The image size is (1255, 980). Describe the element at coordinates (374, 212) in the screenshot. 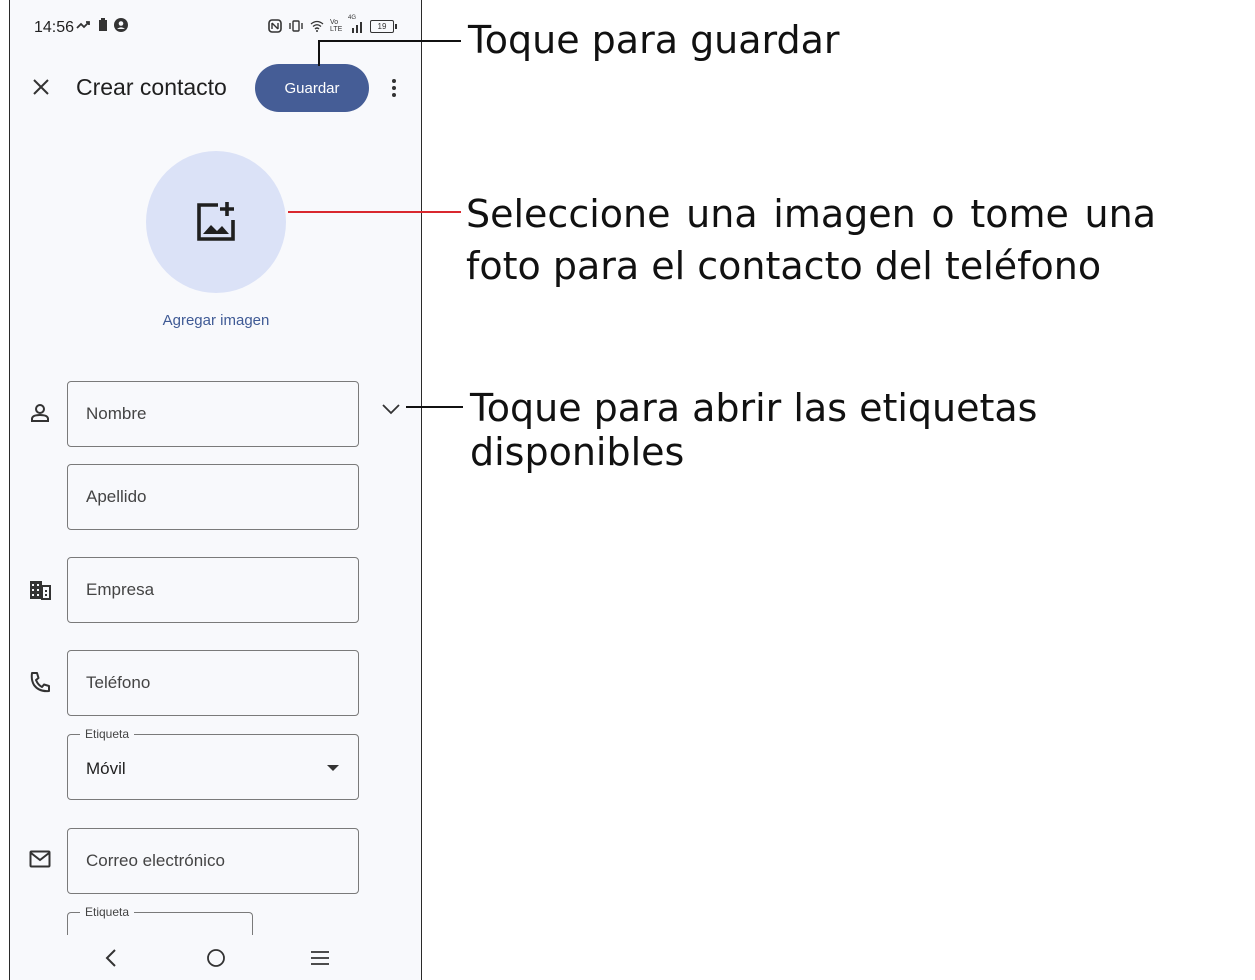

I see `photo-callout-line` at that location.